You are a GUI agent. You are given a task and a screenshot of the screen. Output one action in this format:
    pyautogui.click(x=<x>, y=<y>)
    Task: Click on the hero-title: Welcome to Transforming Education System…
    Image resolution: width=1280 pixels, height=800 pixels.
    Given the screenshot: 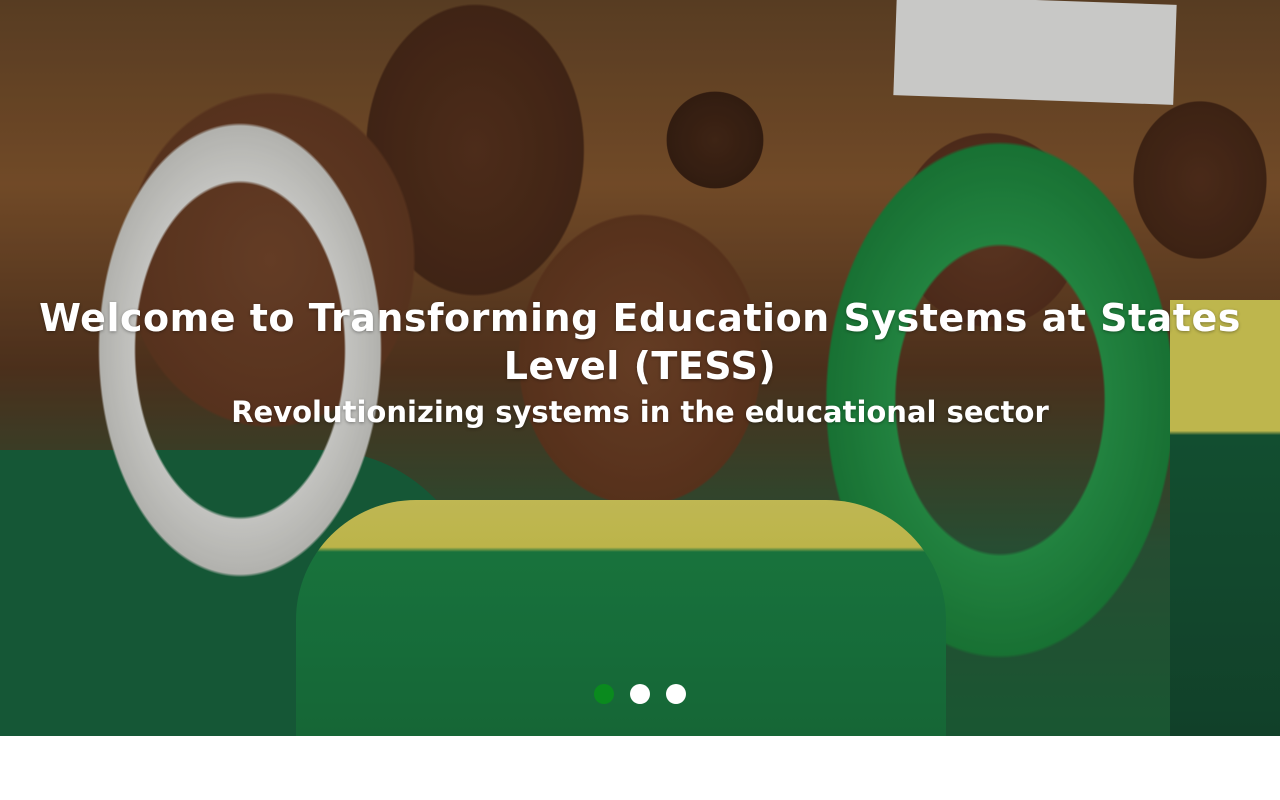 What is the action you would take?
    pyautogui.click(x=640, y=342)
    